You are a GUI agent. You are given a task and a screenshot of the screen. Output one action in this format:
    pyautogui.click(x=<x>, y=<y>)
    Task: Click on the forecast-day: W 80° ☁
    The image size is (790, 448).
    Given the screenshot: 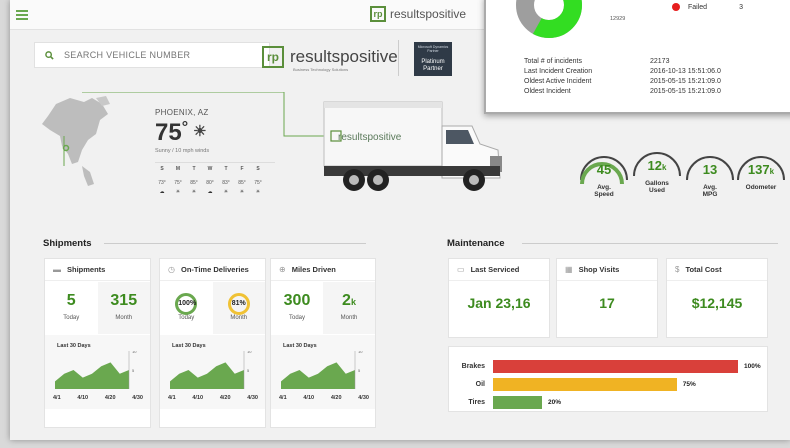 What is the action you would take?
    pyautogui.click(x=210, y=180)
    